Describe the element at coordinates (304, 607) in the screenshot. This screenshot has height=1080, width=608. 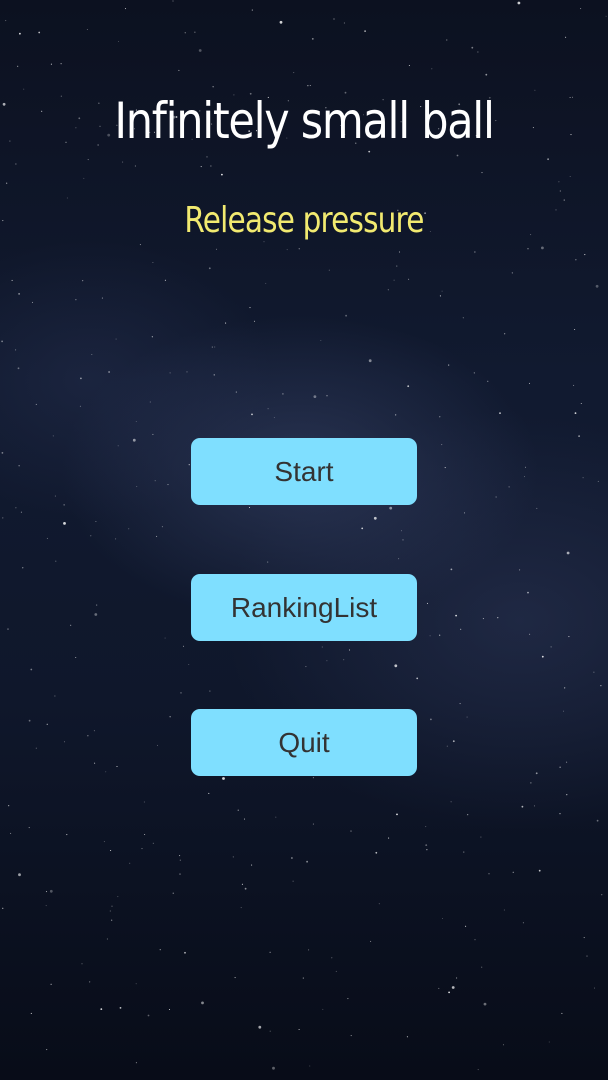
I see `ranking-list-button: RankingList` at that location.